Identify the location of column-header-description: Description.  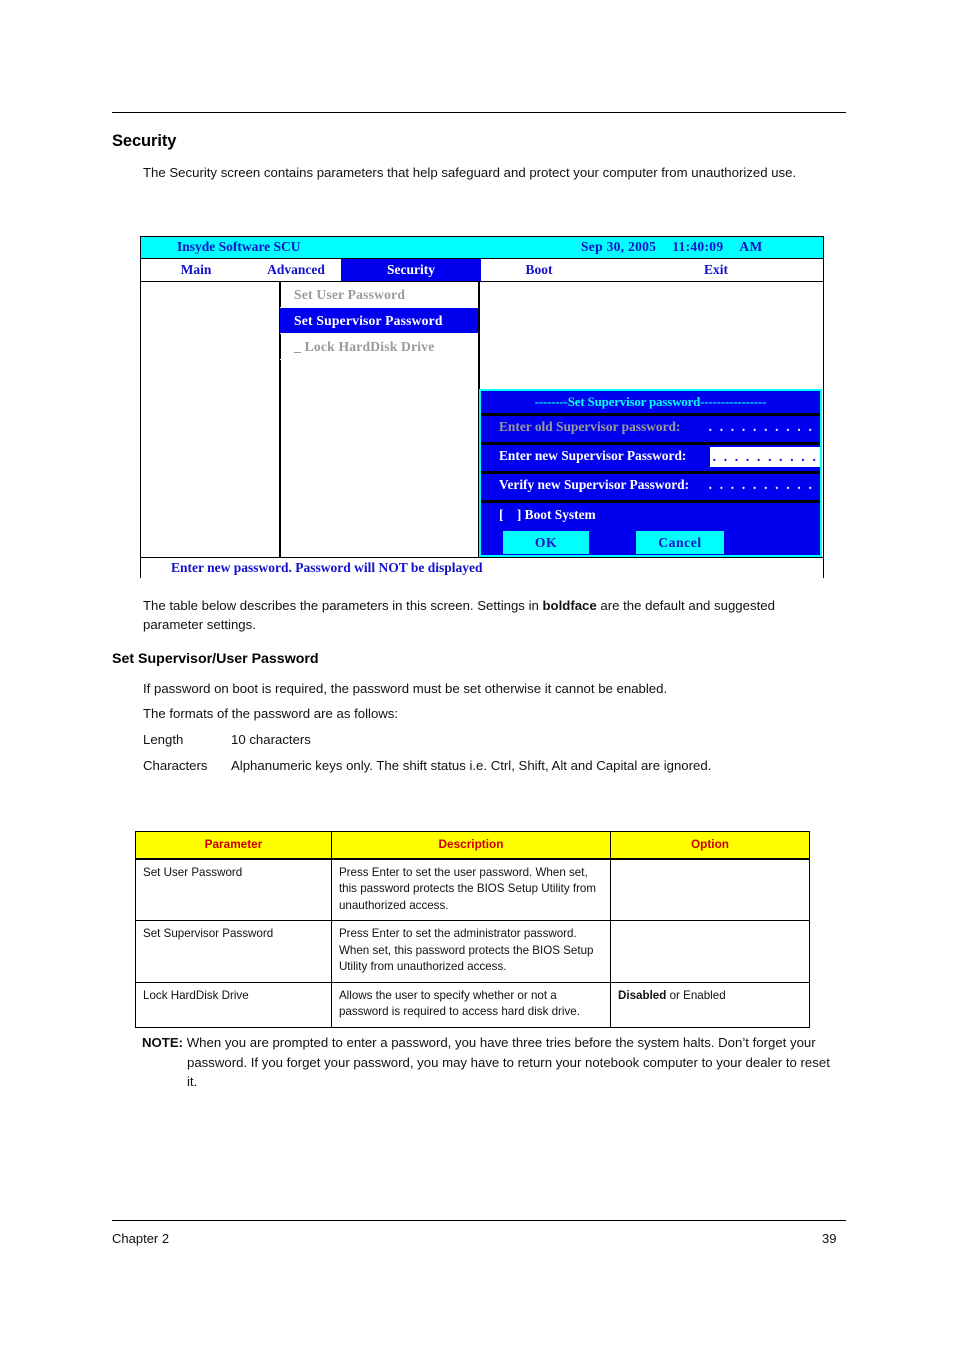
(471, 845).